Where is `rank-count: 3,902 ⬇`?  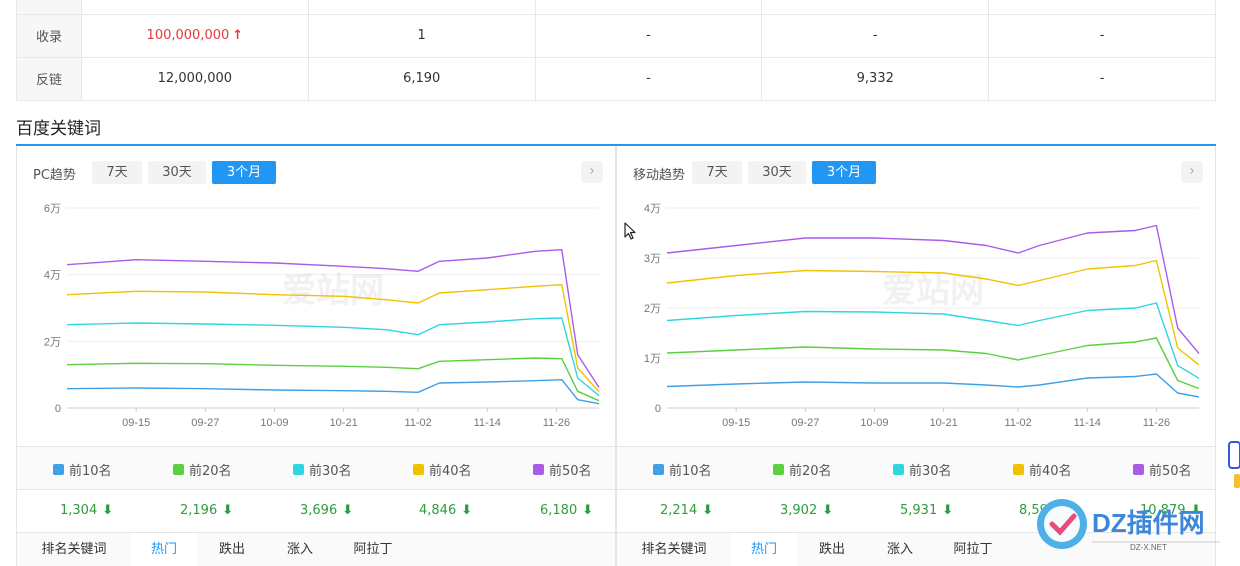 rank-count: 3,902 ⬇ is located at coordinates (806, 510).